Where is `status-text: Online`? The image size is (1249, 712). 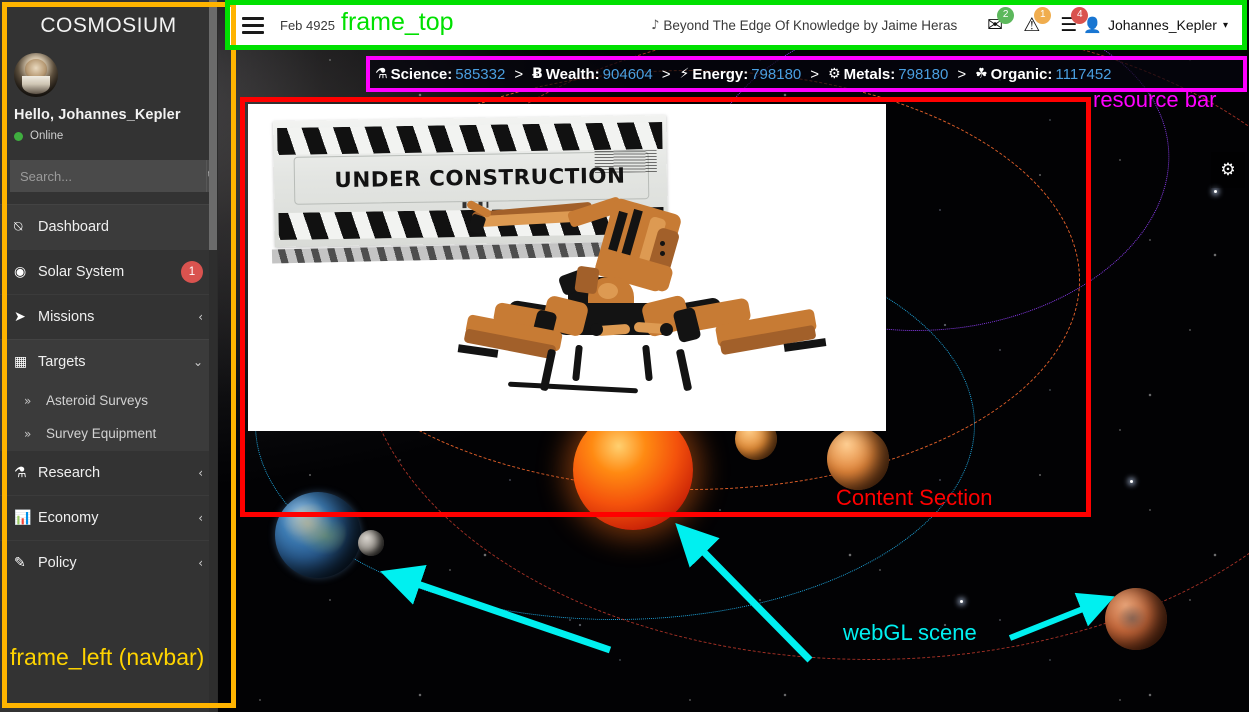
status-text: Online is located at coordinates (47, 136).